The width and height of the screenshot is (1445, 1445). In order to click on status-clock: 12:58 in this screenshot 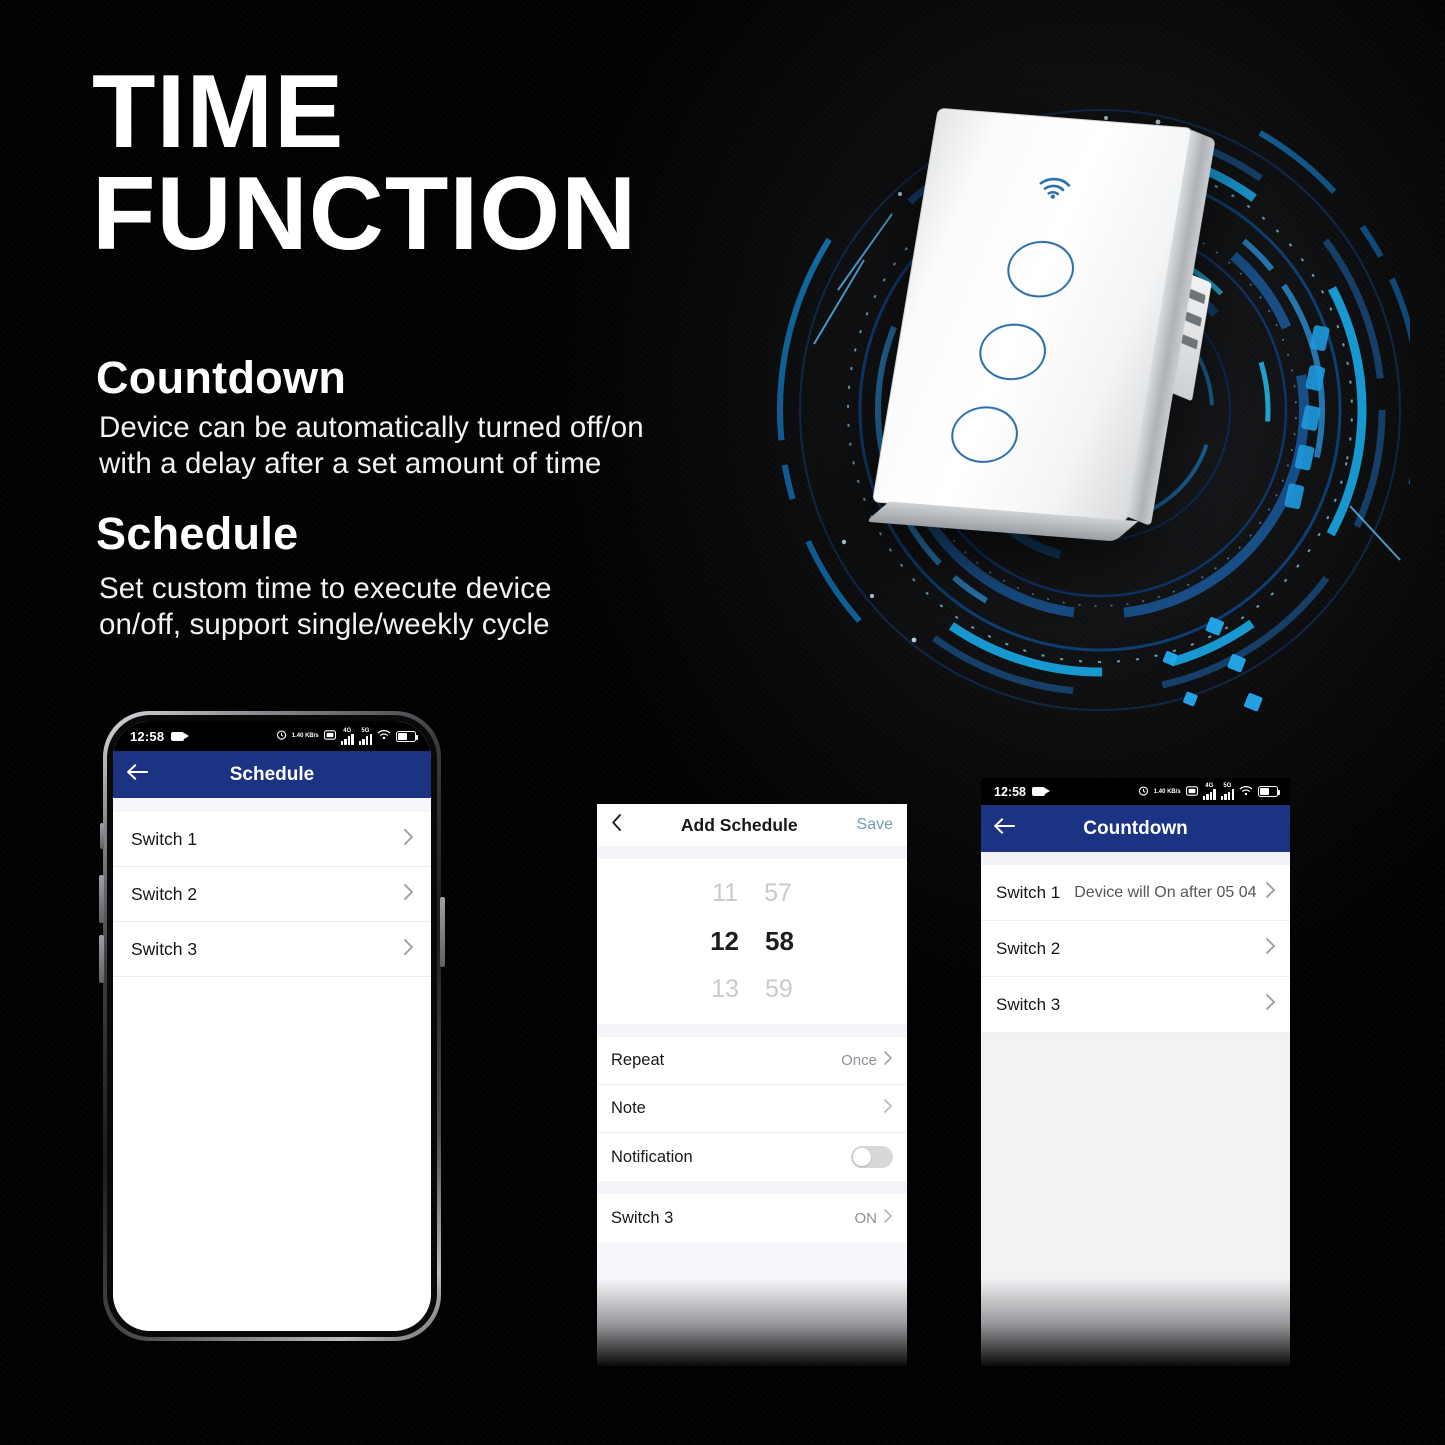, I will do `click(147, 736)`.